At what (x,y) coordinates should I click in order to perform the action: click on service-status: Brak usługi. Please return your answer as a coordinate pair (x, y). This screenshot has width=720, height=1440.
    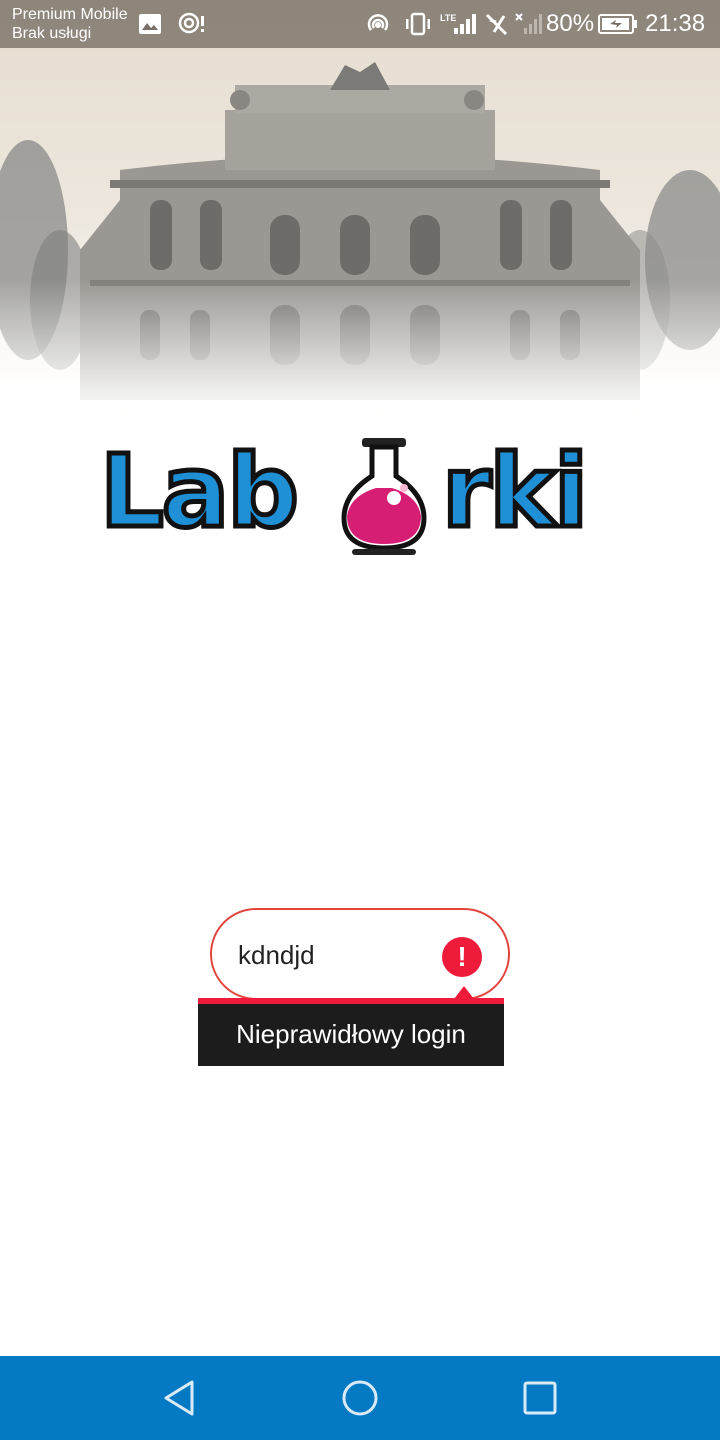
    Looking at the image, I should click on (52, 33).